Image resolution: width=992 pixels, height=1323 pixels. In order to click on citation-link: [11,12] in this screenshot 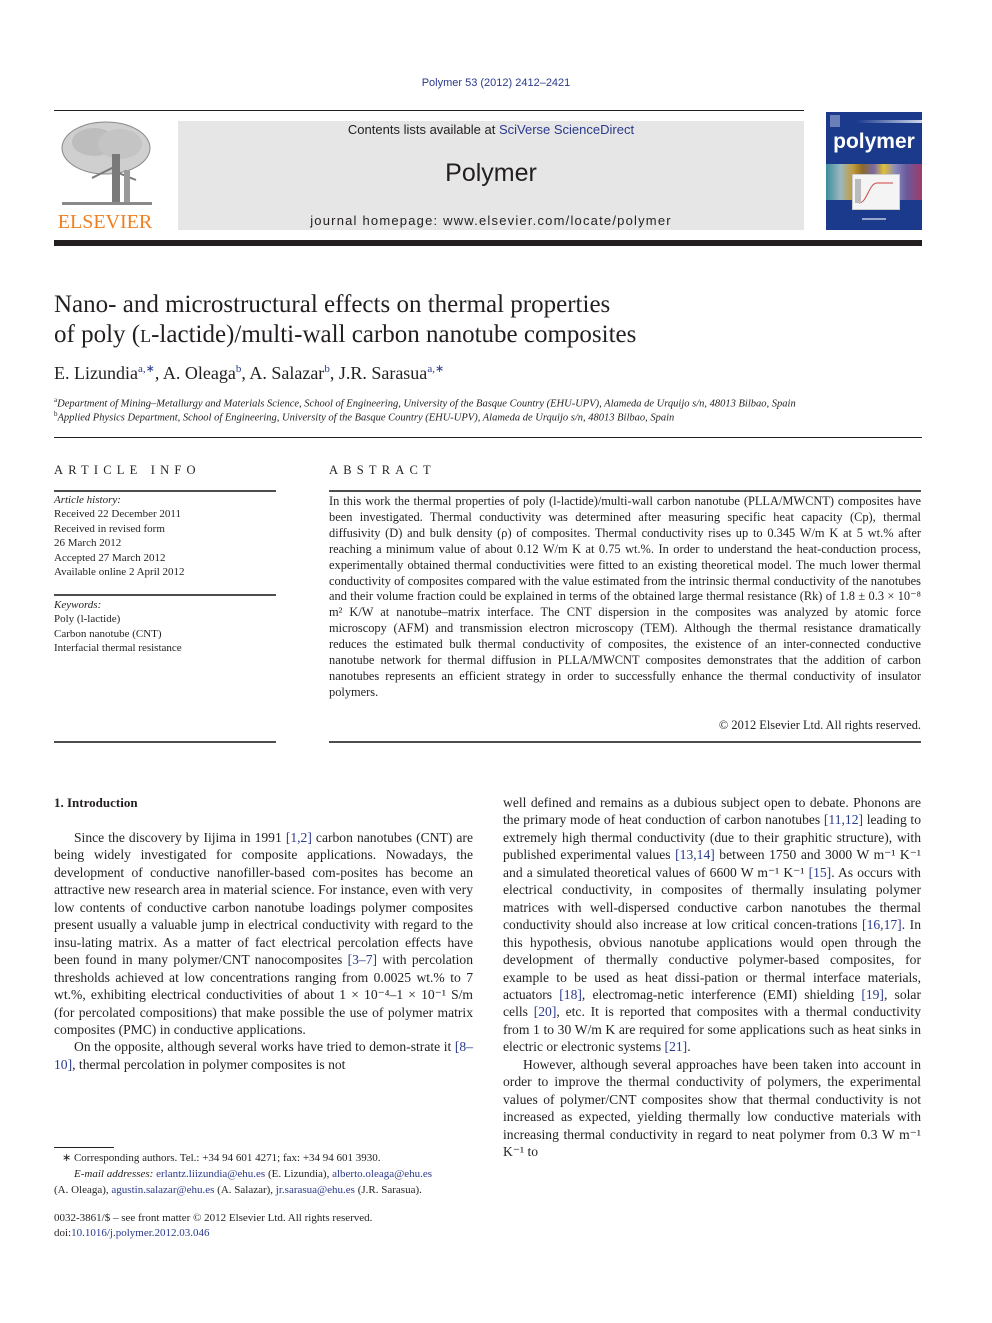, I will do `click(843, 819)`.